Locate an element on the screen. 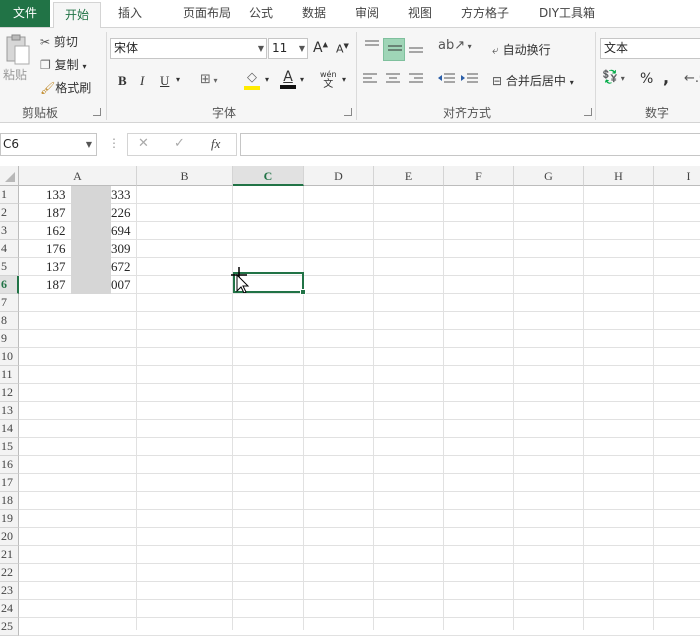 The image size is (700, 636). font-launcher-icon is located at coordinates (348, 112).